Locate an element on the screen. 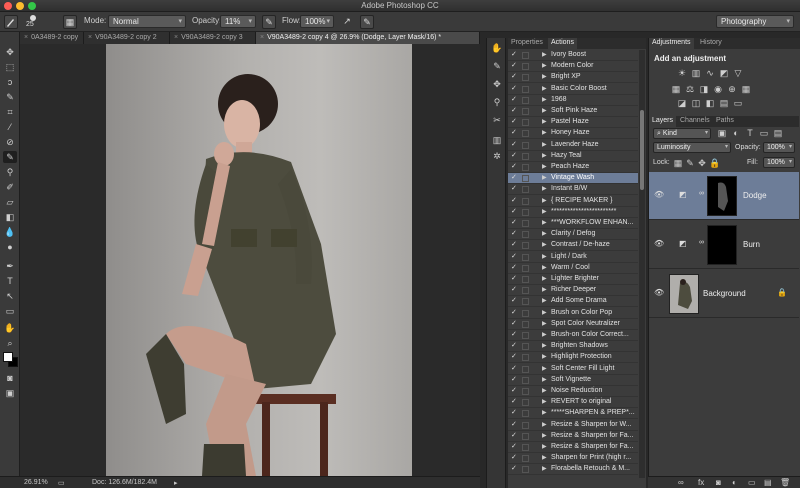 This screenshot has width=800, height=488. lock-transparent-icon: ▦ is located at coordinates (678, 163).